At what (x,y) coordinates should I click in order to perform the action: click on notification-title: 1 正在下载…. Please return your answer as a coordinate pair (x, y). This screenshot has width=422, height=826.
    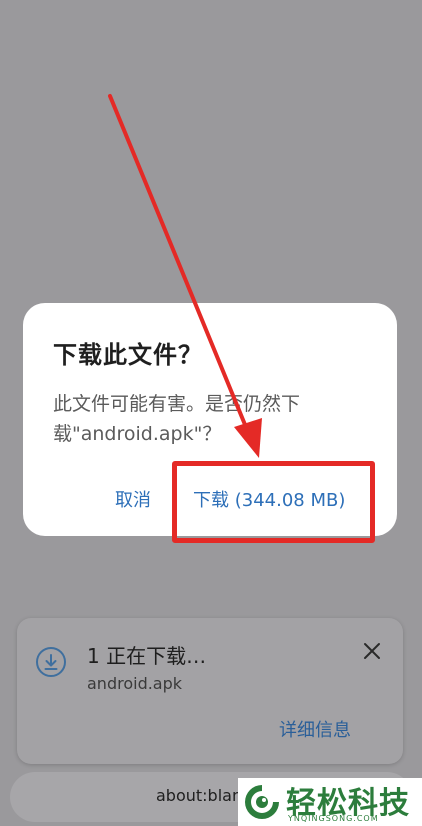
    Looking at the image, I should click on (147, 656).